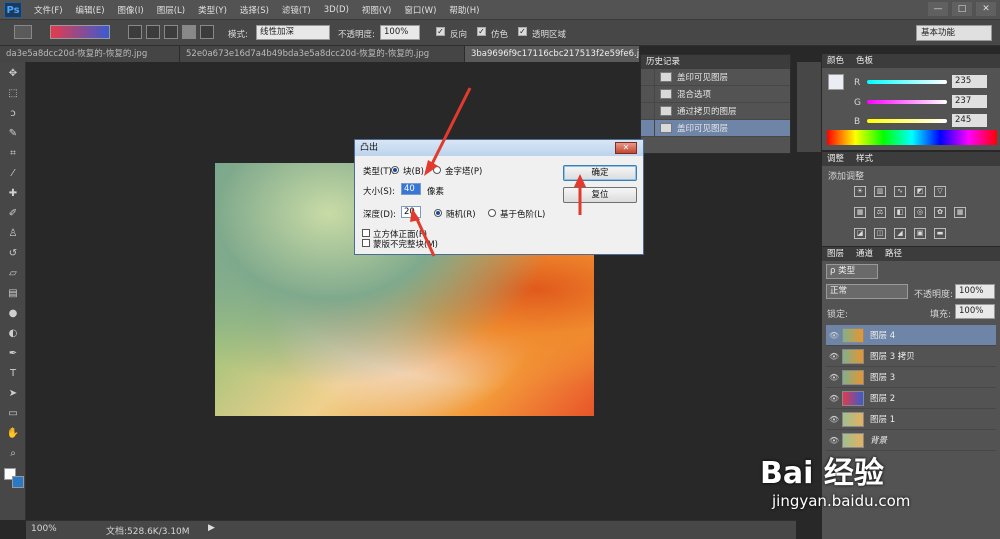  What do you see at coordinates (450, 128) in the screenshot?
I see `arrow-to-block-option` at bounding box center [450, 128].